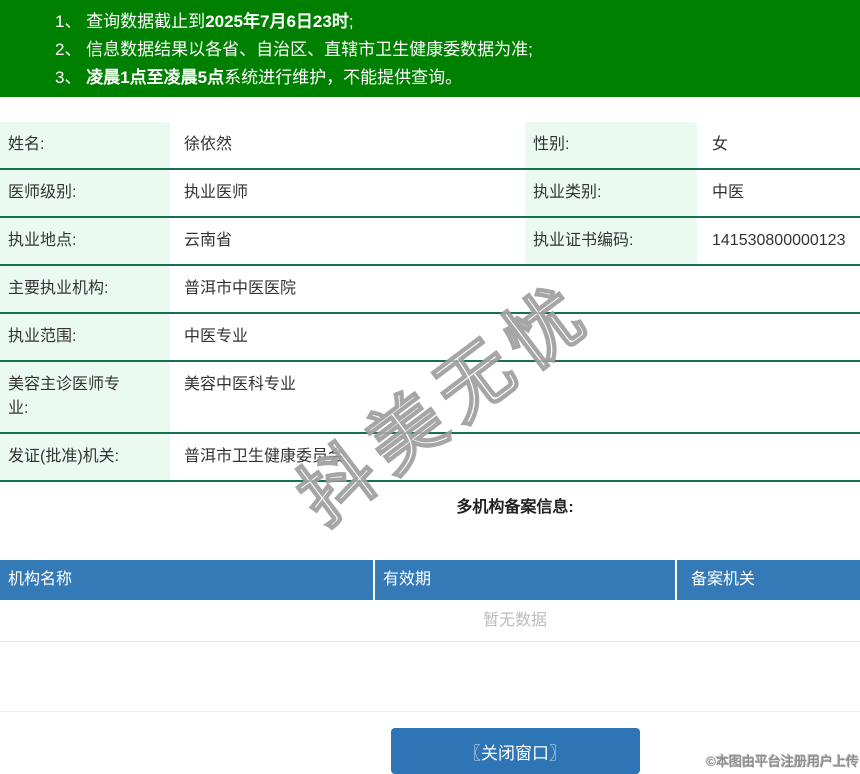 Image resolution: width=860 pixels, height=774 pixels. What do you see at coordinates (208, 144) in the screenshot?
I see `field-value-name: 徐依然` at bounding box center [208, 144].